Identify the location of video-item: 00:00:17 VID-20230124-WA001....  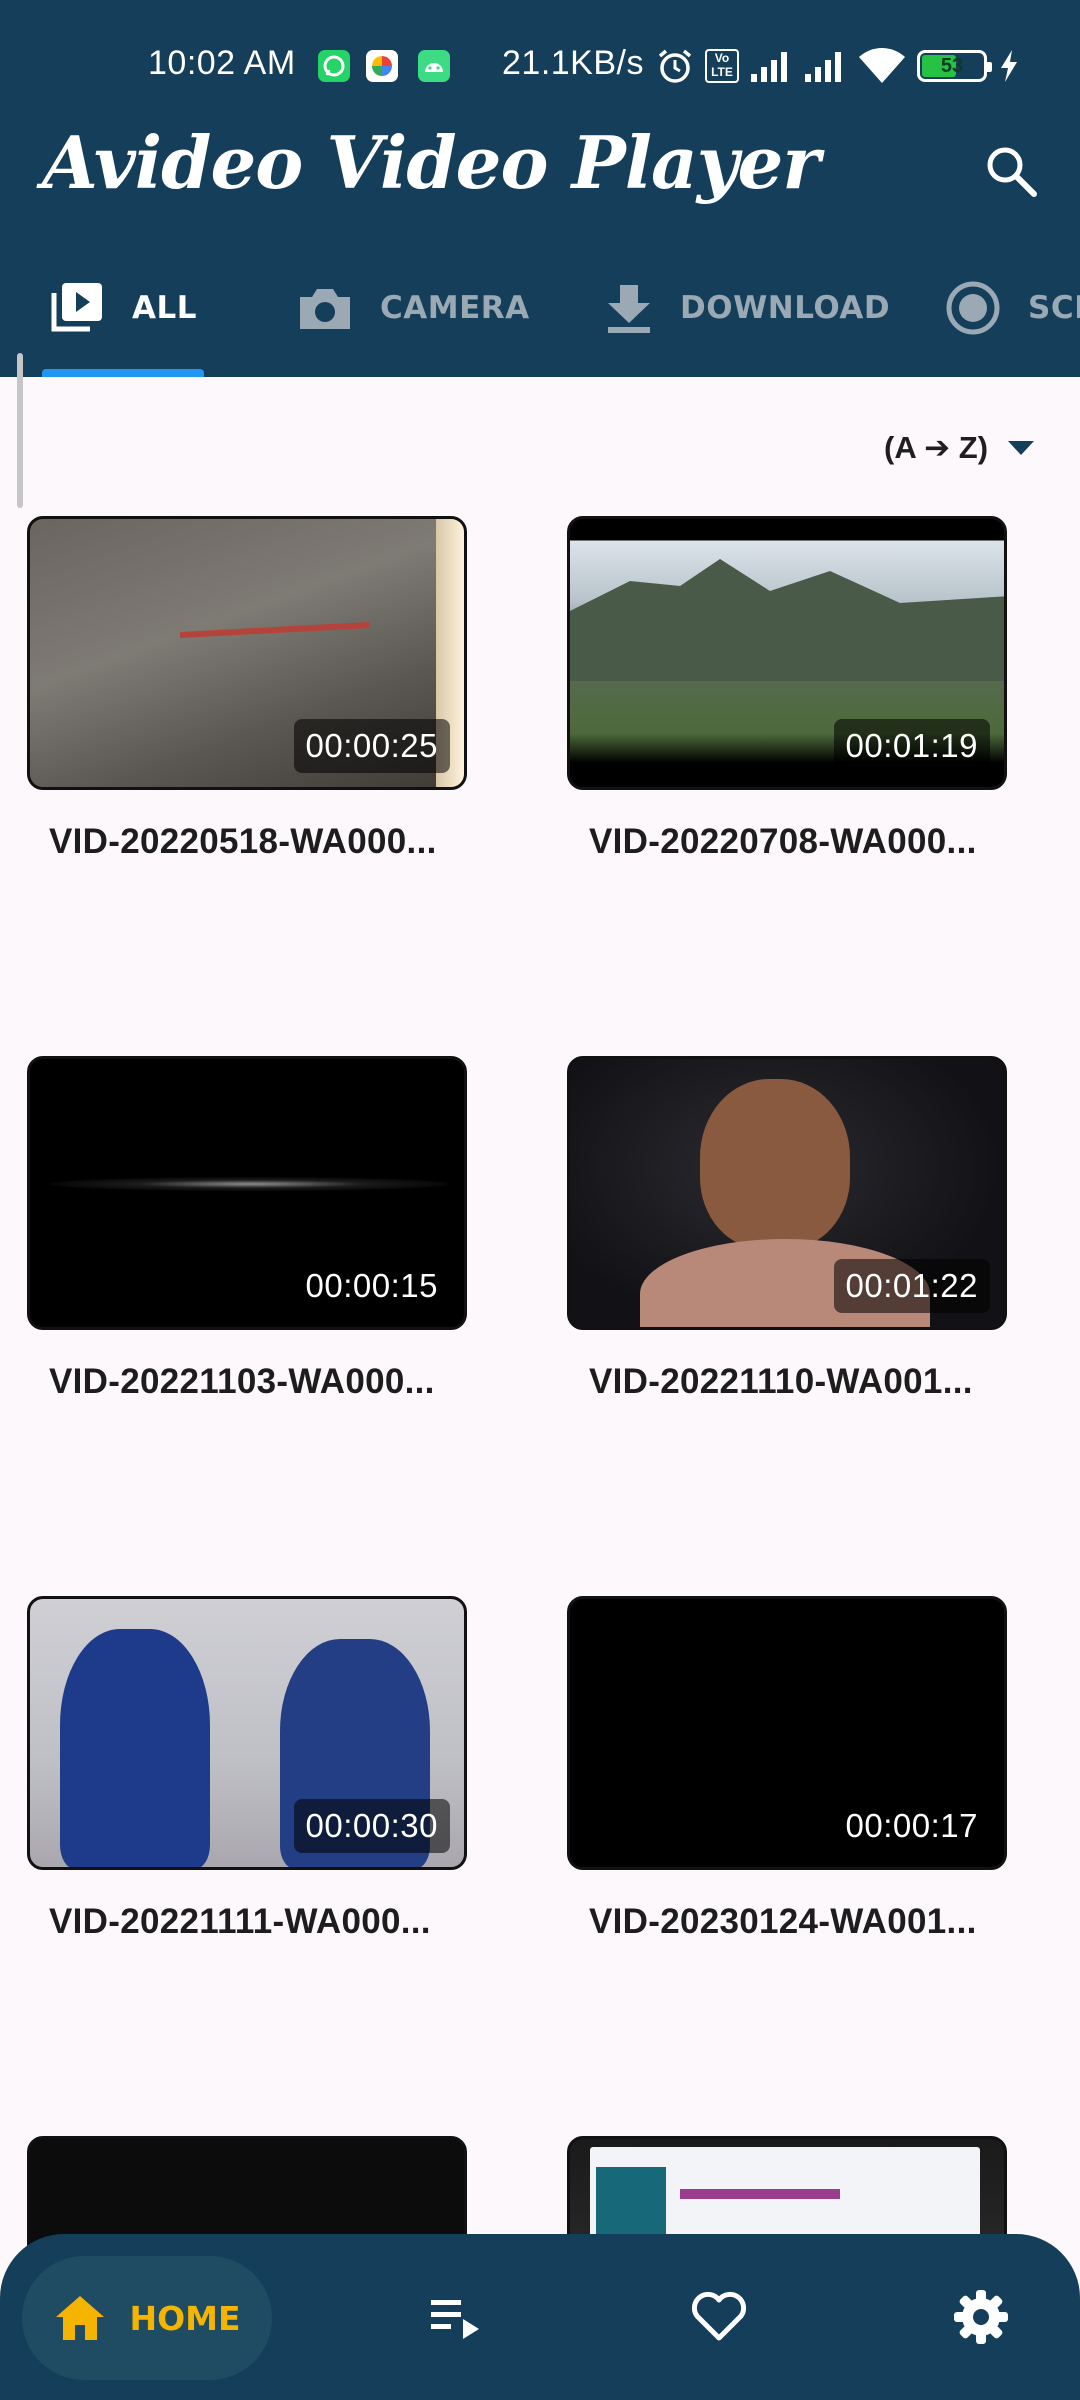
(787, 1769).